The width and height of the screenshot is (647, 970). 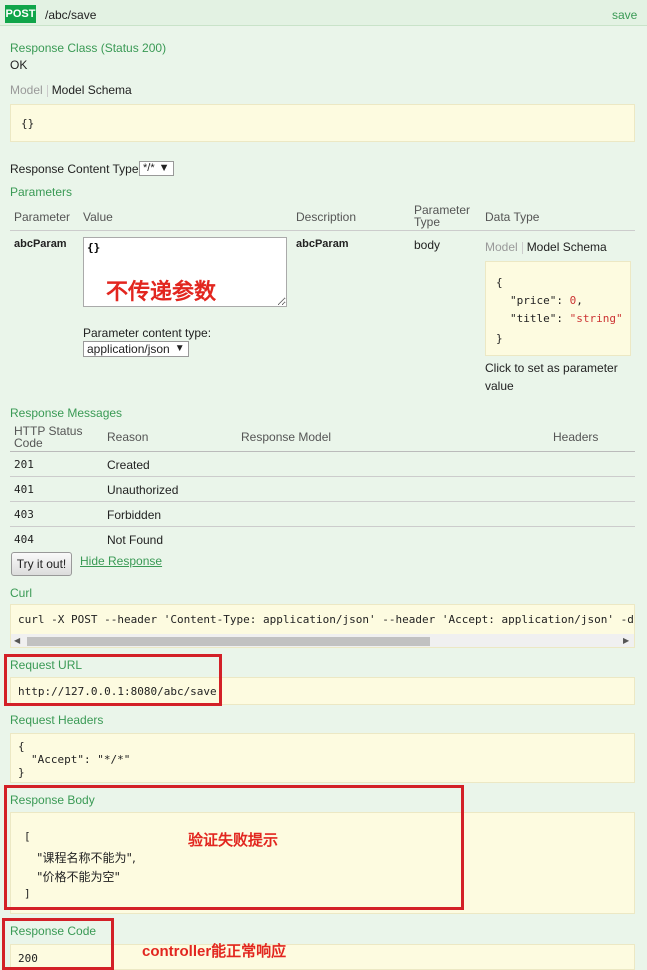 I want to click on model-tabs: Model Model Schema, so click(x=71, y=90).